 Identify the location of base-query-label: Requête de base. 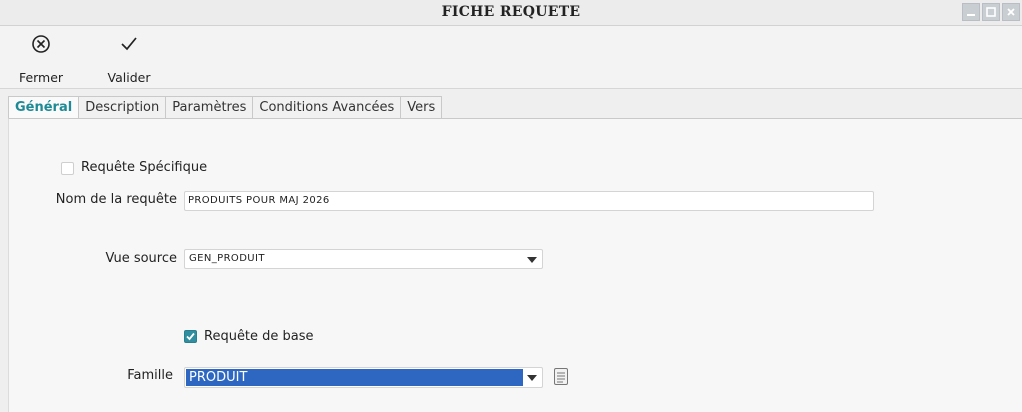
(259, 336).